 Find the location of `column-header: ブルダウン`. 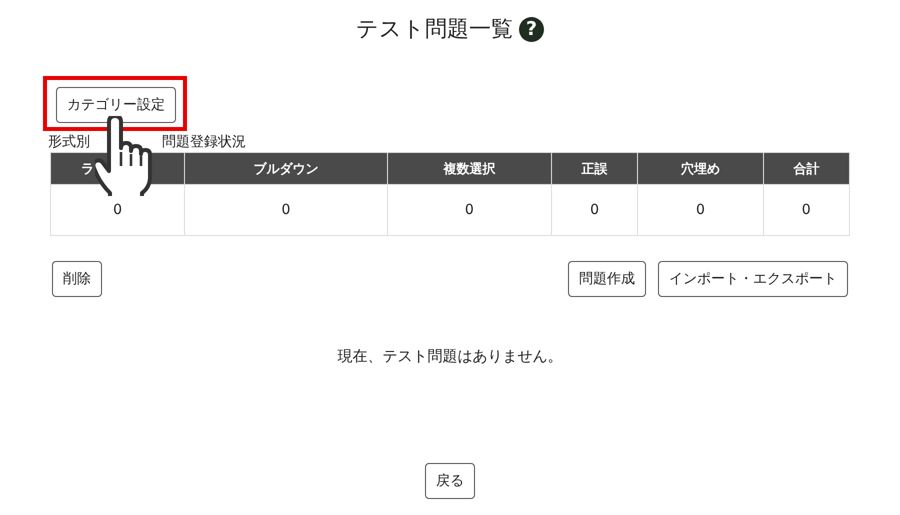

column-header: ブルダウン is located at coordinates (286, 168).